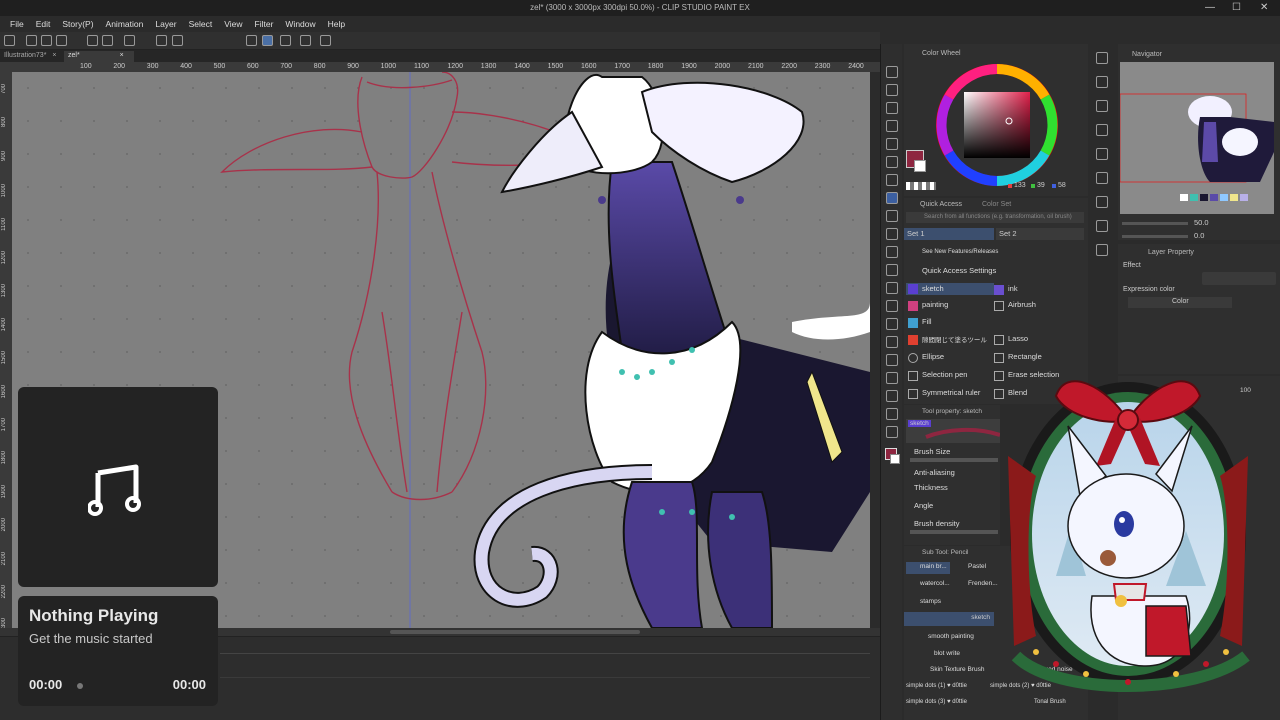 Image resolution: width=1280 pixels, height=720 pixels. What do you see at coordinates (892, 396) in the screenshot?
I see `ruler-tool-icon` at bounding box center [892, 396].